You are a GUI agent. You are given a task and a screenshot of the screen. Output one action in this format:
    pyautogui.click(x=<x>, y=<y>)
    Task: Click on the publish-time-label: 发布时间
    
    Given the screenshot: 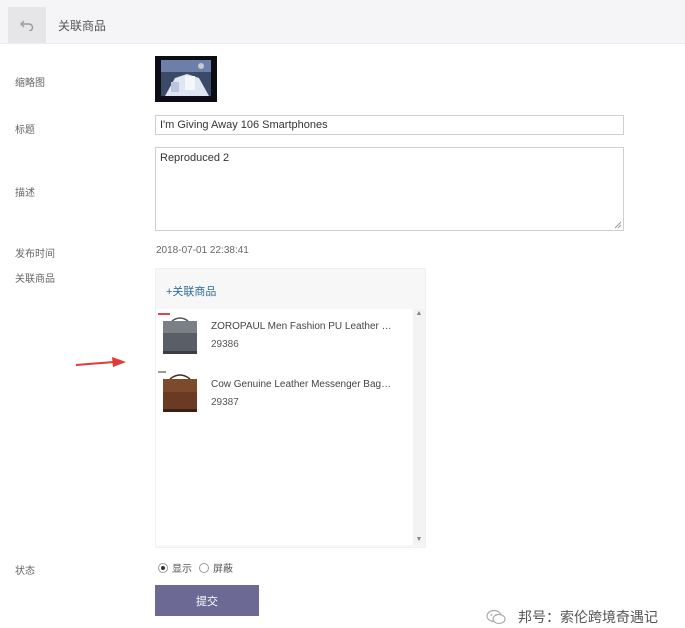 What is the action you would take?
    pyautogui.click(x=35, y=254)
    